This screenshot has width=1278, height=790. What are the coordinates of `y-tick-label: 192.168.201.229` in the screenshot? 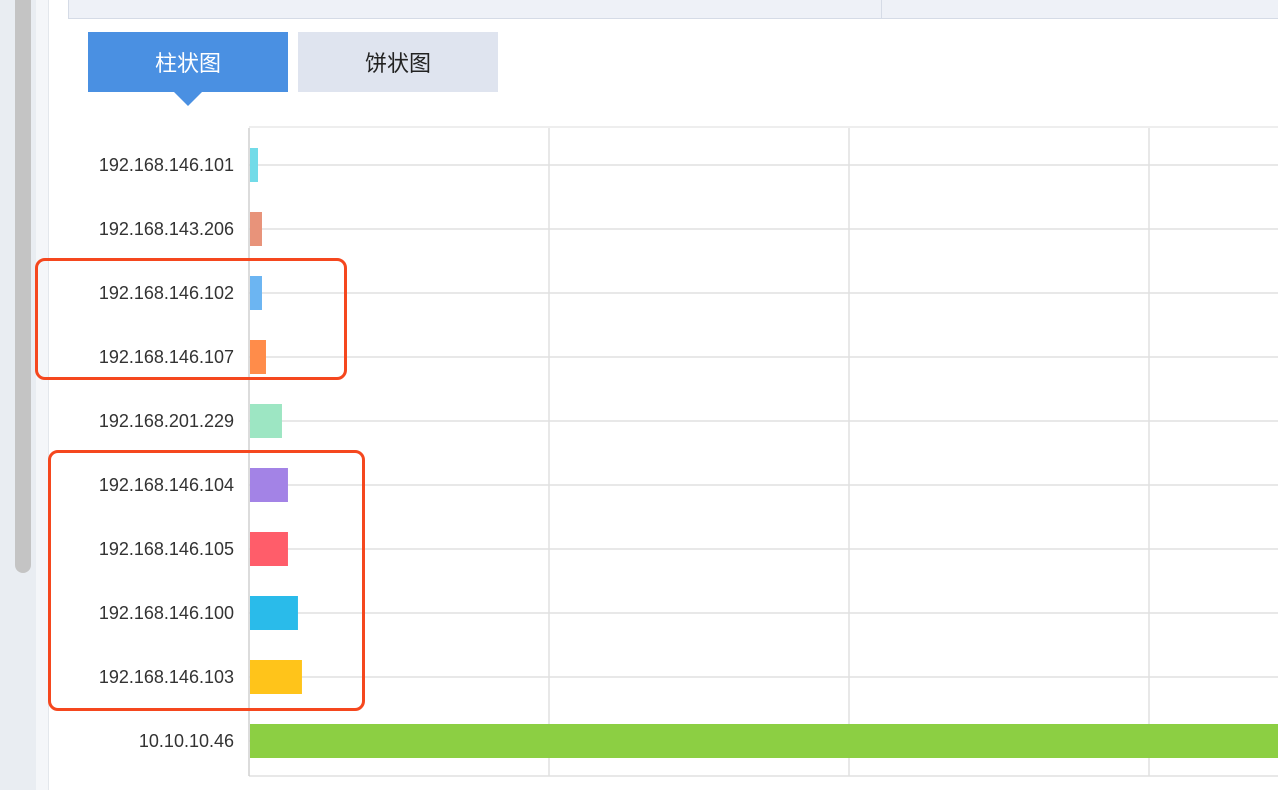 It's located at (166, 421).